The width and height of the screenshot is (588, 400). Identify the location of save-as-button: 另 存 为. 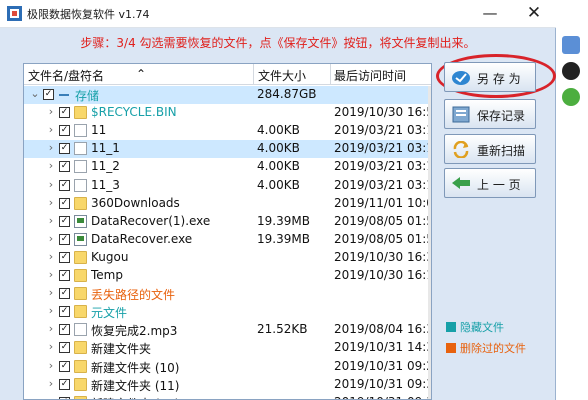
(490, 77).